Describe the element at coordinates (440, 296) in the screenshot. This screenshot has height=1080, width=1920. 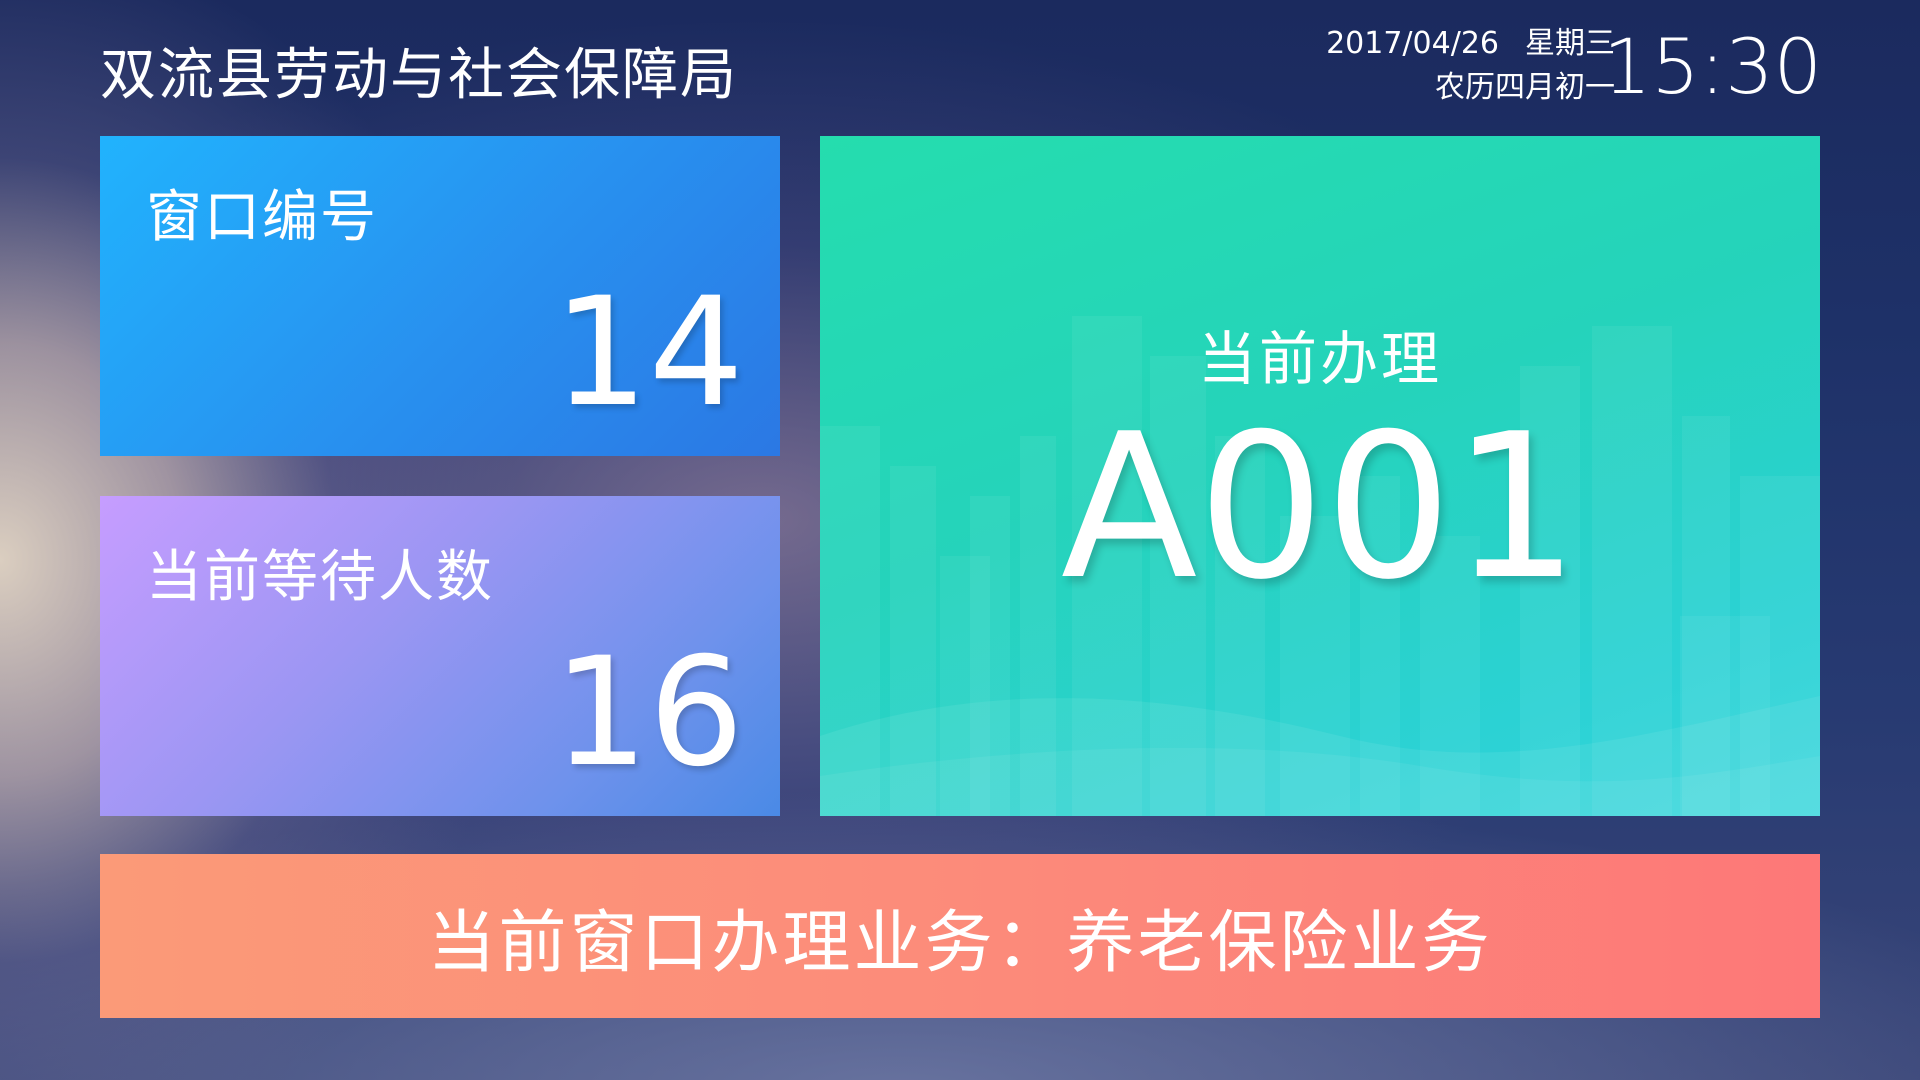
I see `window-number-panel: 窗口编号 14` at that location.